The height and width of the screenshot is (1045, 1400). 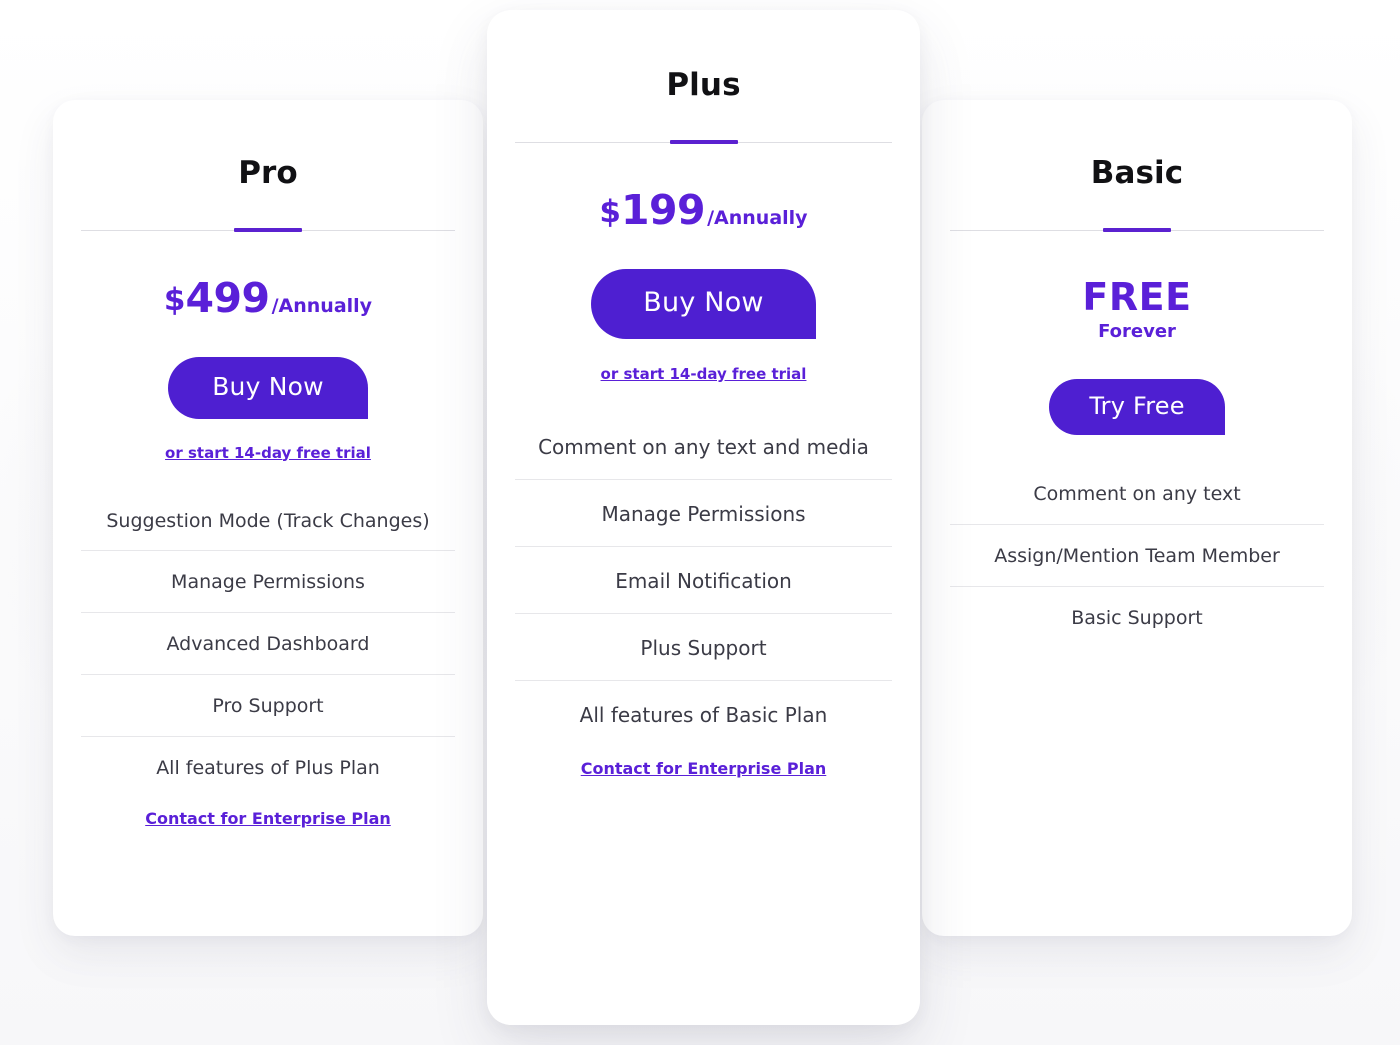 I want to click on plan-title-divider-basic, so click(x=1137, y=230).